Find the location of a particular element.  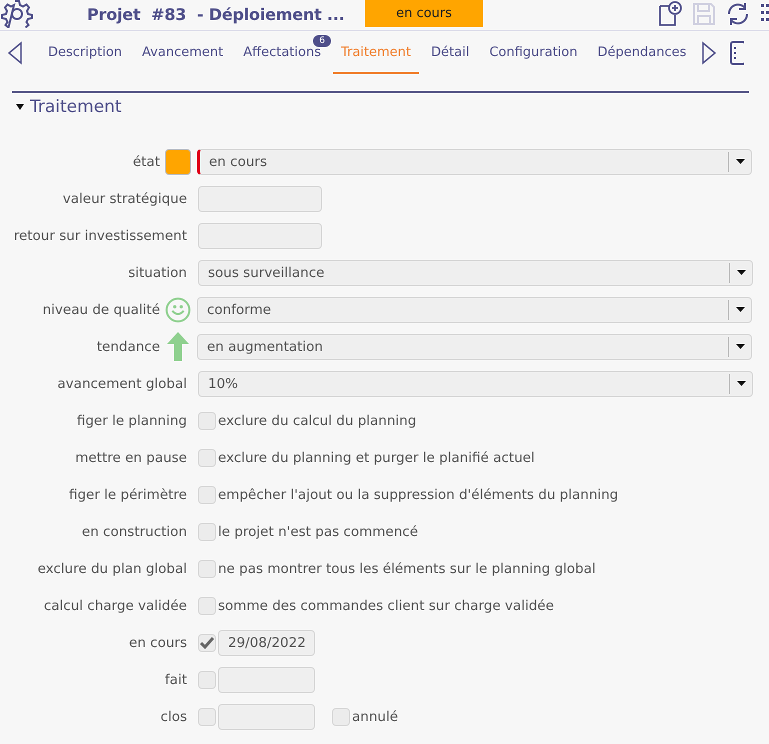

field-label: valeur stratégique is located at coordinates (124, 198).